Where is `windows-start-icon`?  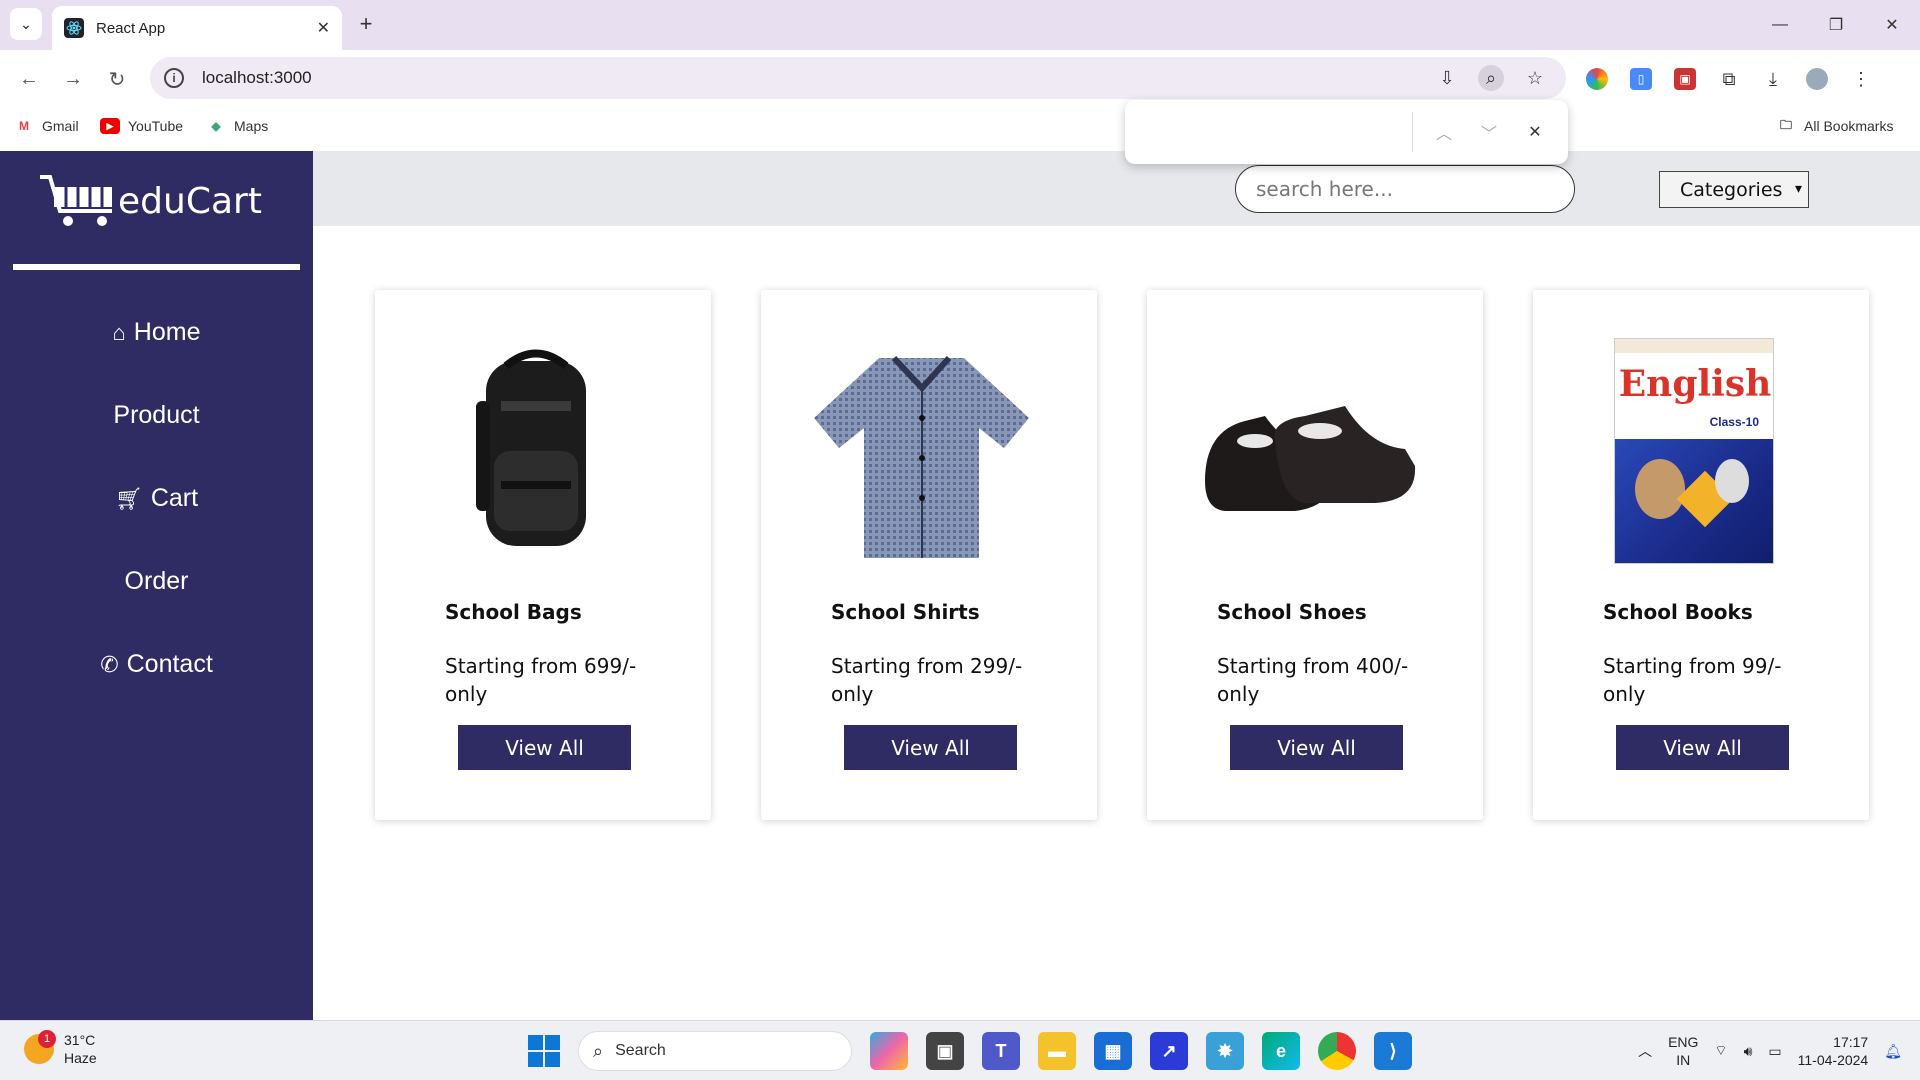 windows-start-icon is located at coordinates (544, 1051).